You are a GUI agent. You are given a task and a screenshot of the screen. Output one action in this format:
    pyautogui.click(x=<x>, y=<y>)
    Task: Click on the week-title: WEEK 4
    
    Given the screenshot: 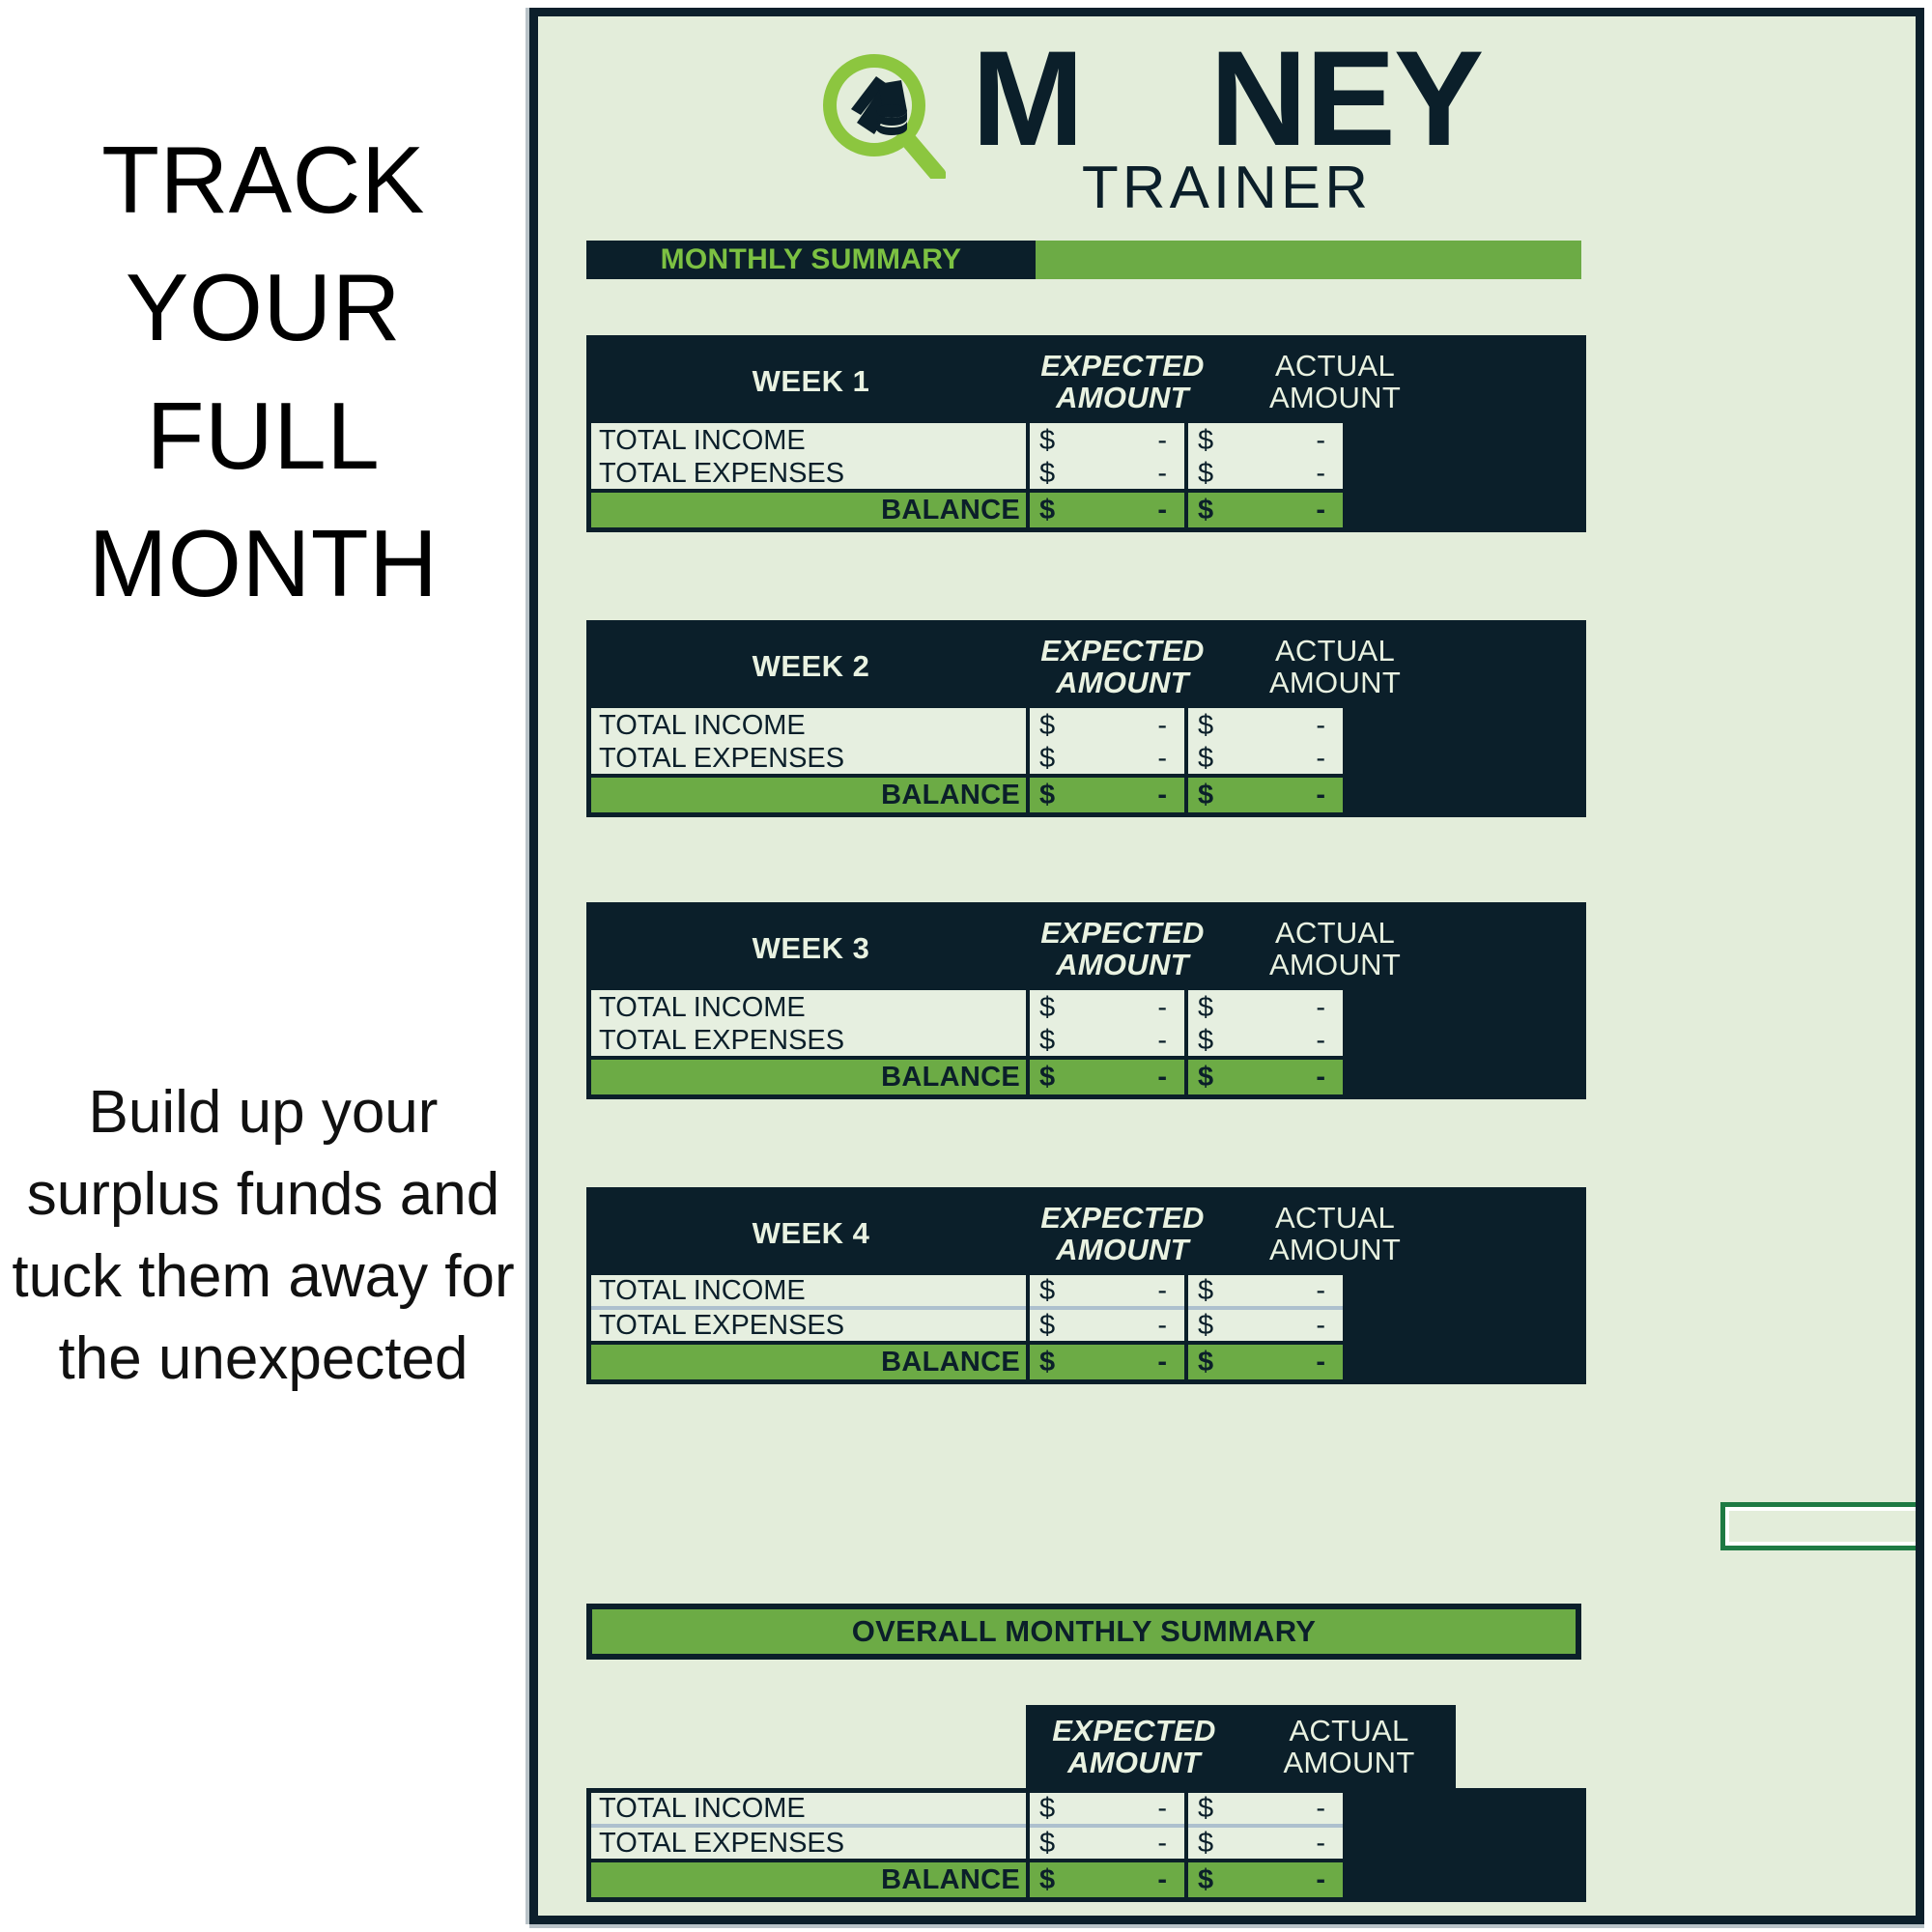 What is the action you would take?
    pyautogui.click(x=811, y=1233)
    